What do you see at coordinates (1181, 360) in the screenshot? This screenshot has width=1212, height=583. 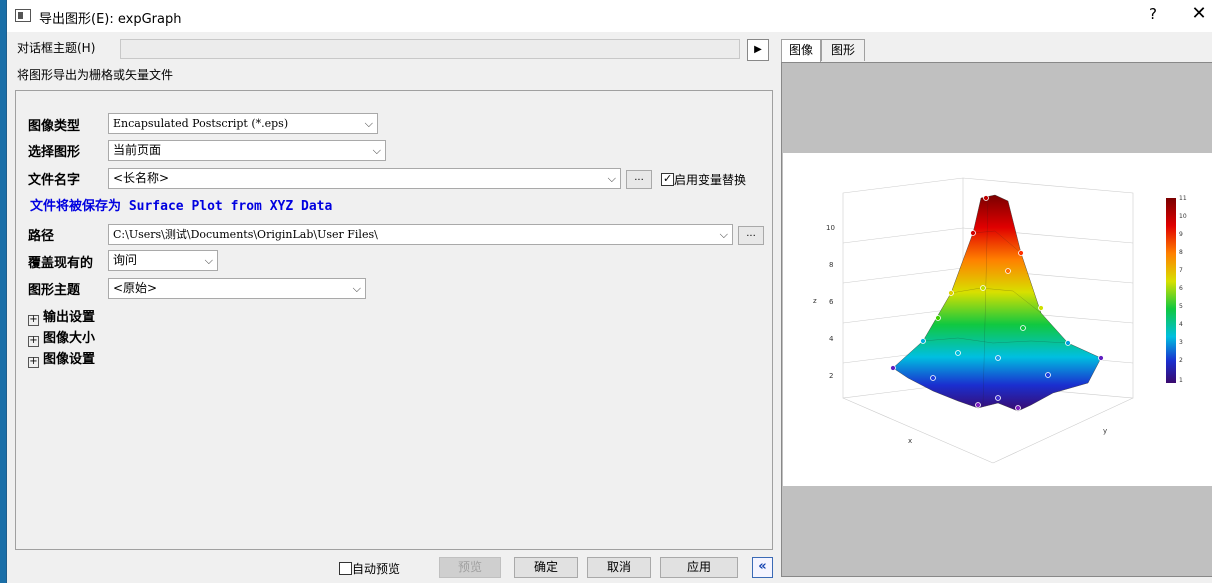 I see `colorbar-tick: 2` at bounding box center [1181, 360].